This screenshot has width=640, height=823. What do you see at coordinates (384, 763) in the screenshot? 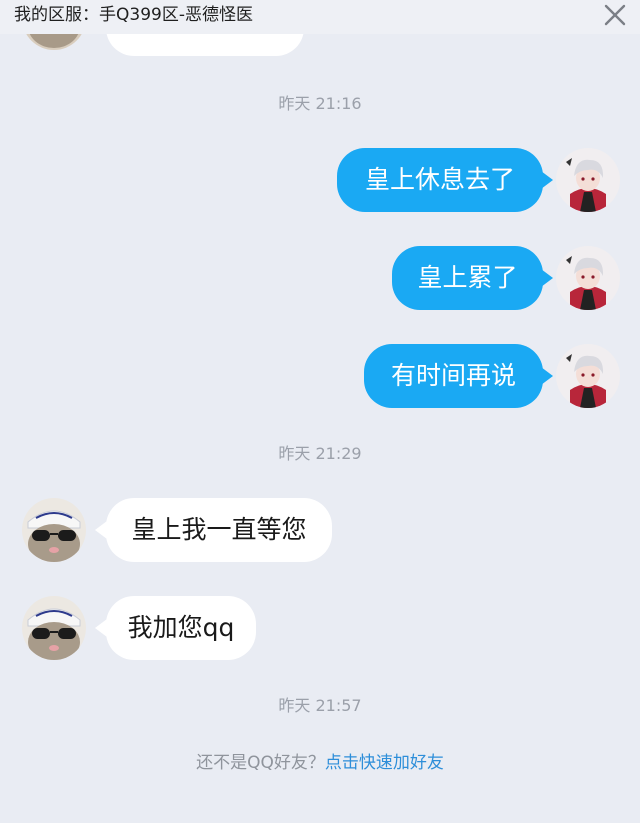
I see `add-friend-link: 点击快速加好友` at bounding box center [384, 763].